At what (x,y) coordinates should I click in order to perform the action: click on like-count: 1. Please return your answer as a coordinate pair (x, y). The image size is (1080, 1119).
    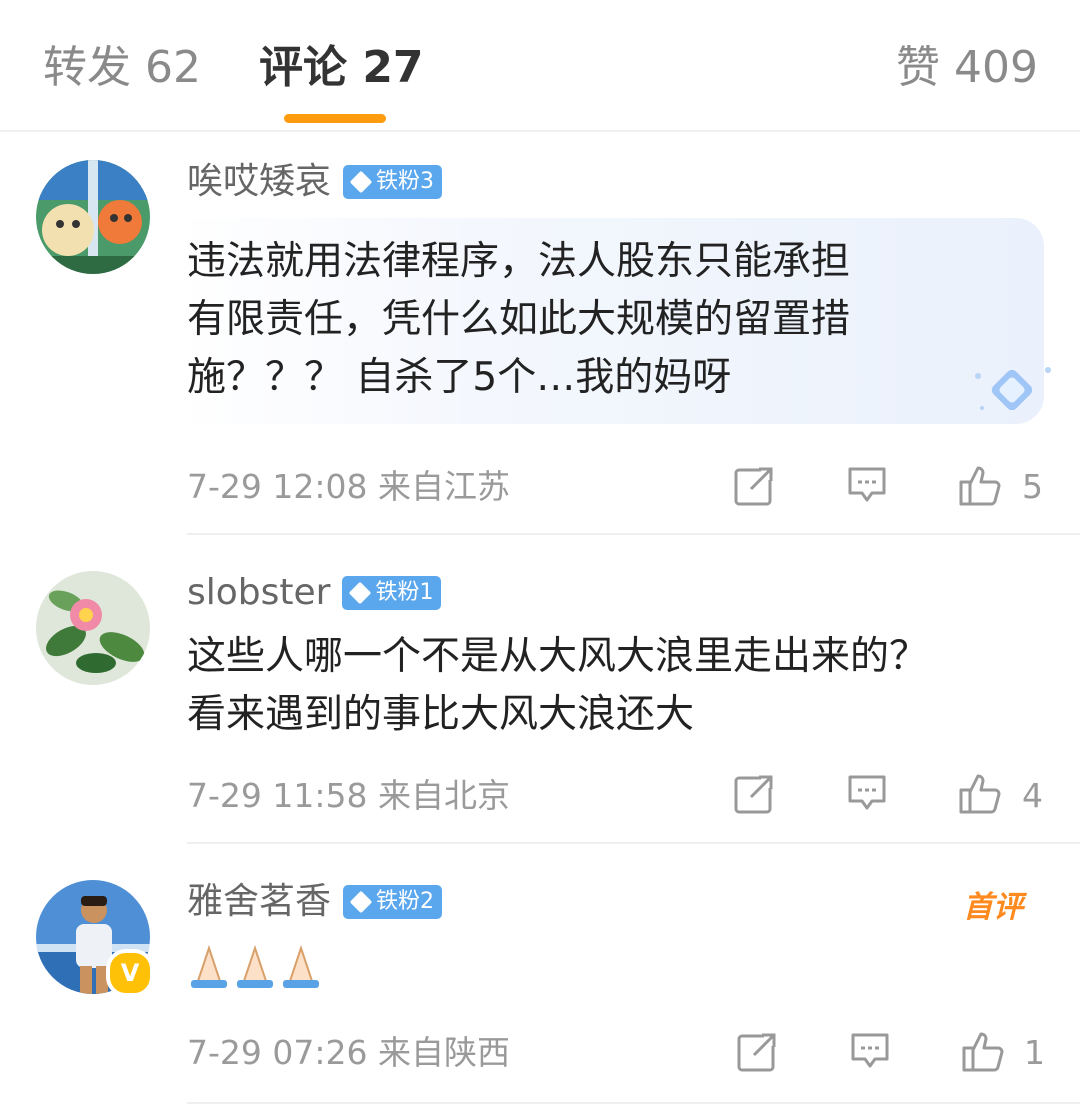
    Looking at the image, I should click on (1034, 1052).